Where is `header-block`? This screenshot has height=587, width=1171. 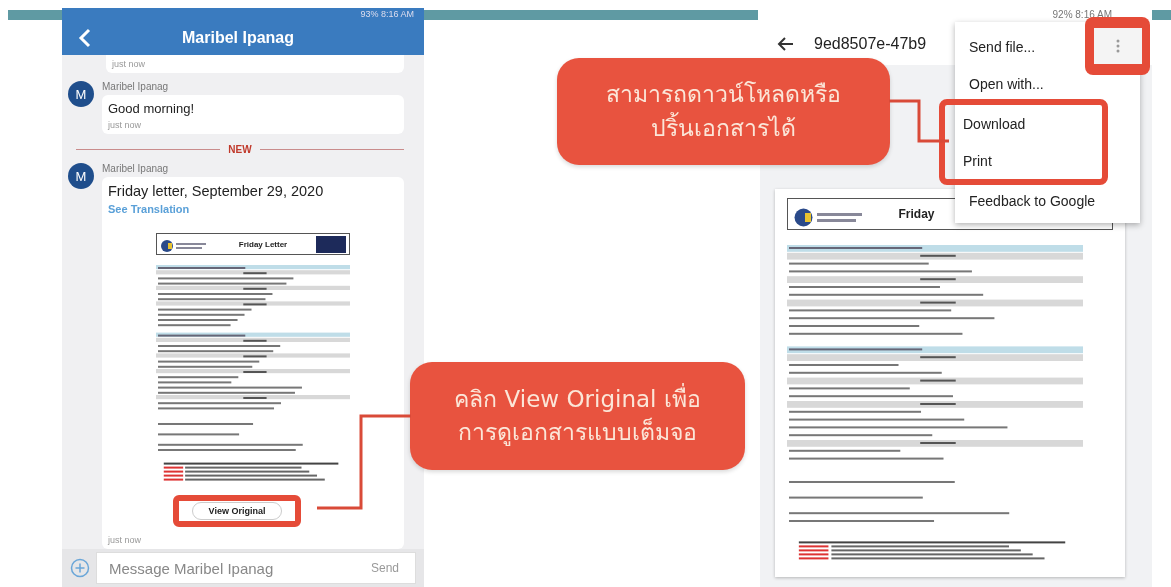
header-block is located at coordinates (331, 244).